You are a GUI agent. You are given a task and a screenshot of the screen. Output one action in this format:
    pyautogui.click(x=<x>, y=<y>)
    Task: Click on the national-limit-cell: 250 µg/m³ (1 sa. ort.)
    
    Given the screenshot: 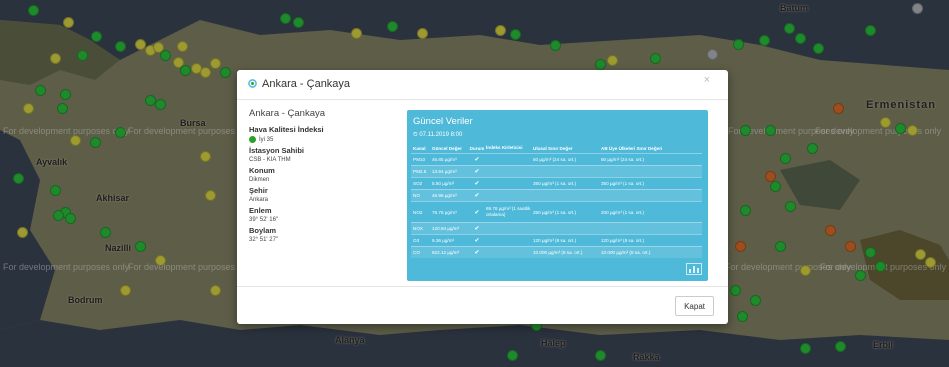 What is the action you would take?
    pyautogui.click(x=554, y=212)
    